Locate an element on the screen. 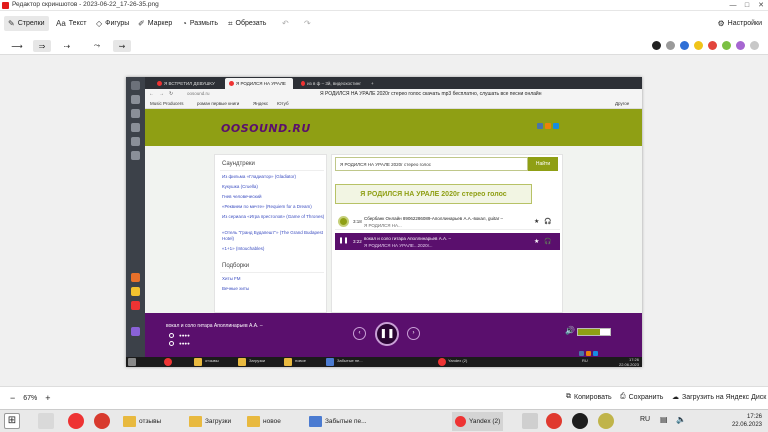  stroke-style-5: ⇝ is located at coordinates (122, 46).